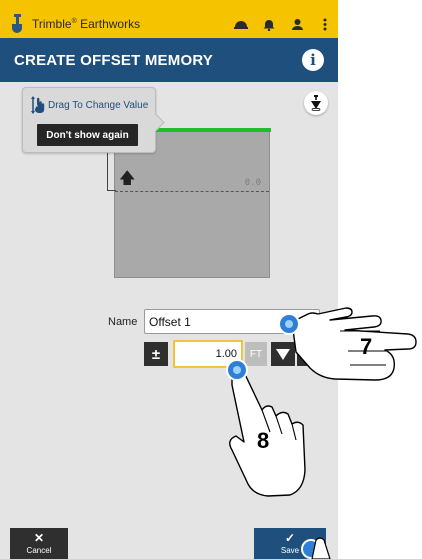 The width and height of the screenshot is (422, 559). What do you see at coordinates (98, 105) in the screenshot?
I see `drag-hint-text: Drag To Change Value` at bounding box center [98, 105].